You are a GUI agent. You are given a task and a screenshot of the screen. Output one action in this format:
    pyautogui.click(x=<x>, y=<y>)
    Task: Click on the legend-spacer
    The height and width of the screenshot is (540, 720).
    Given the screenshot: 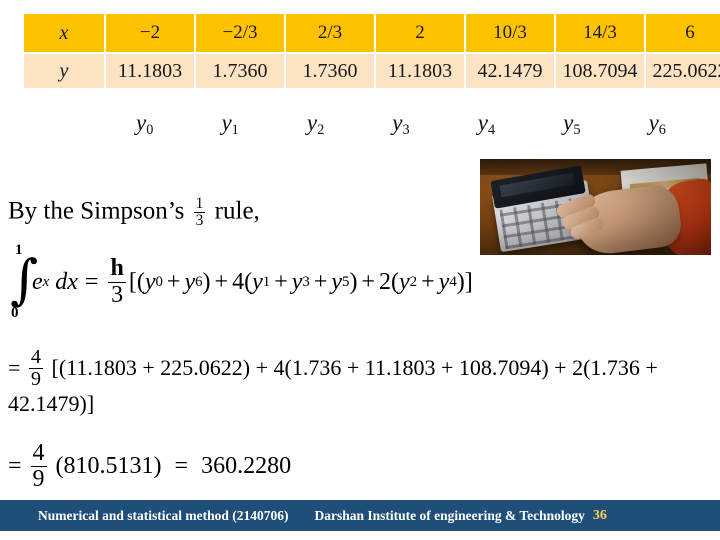 What is the action you would take?
    pyautogui.click(x=62, y=124)
    